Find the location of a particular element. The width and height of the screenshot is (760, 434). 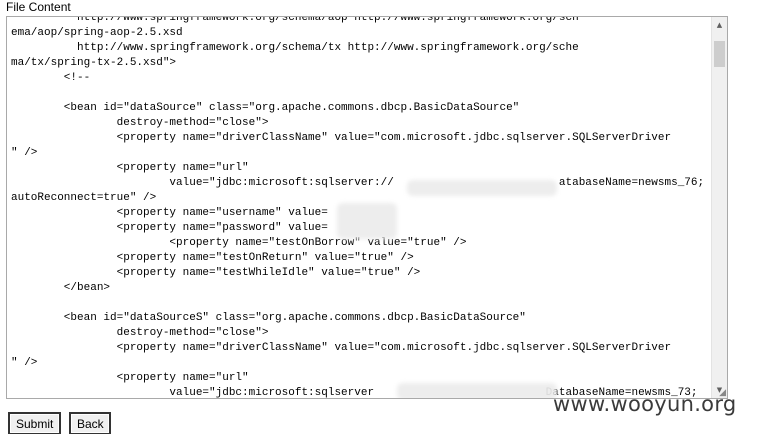

code-line: ma/tx/spring-tx-2.5.xsd"> is located at coordinates (94, 63).